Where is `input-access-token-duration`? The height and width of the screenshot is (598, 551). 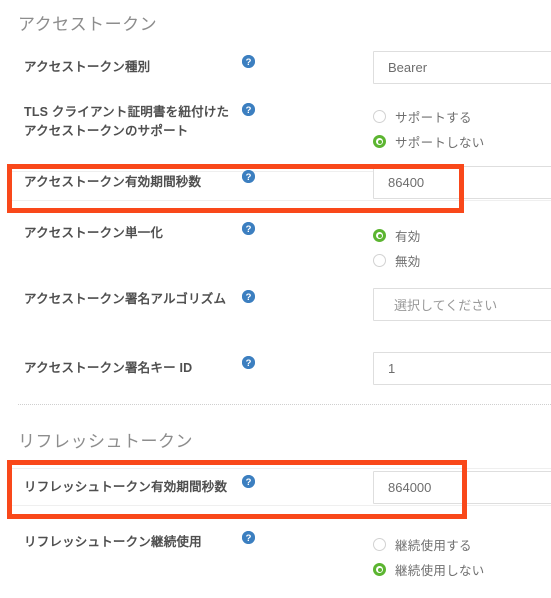
input-access-token-duration is located at coordinates (462, 182).